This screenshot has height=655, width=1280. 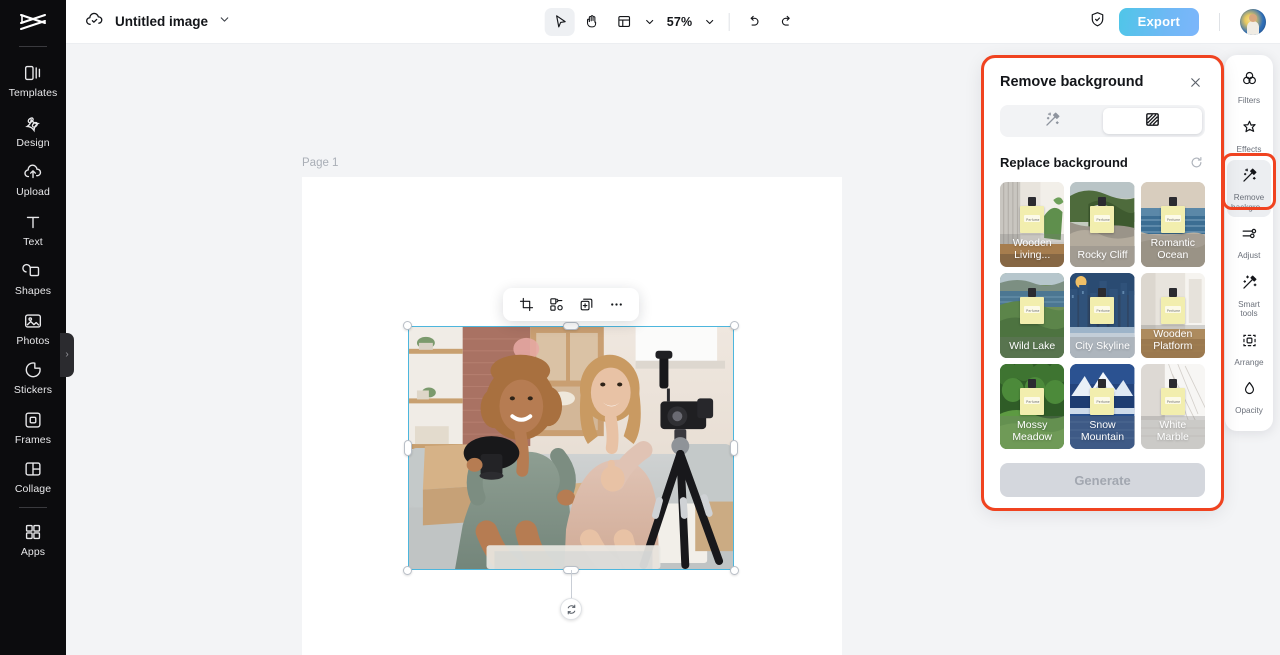 I want to click on tool-adjust: Adjust, so click(x=1249, y=242).